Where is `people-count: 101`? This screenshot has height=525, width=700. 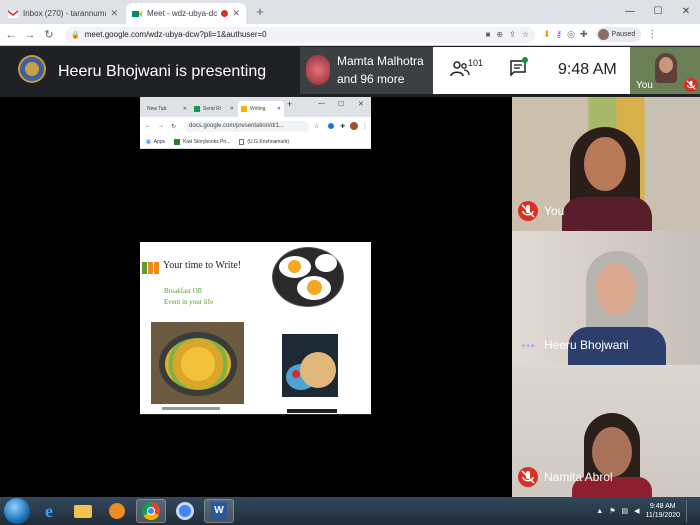
people-count: 101 is located at coordinates (476, 63).